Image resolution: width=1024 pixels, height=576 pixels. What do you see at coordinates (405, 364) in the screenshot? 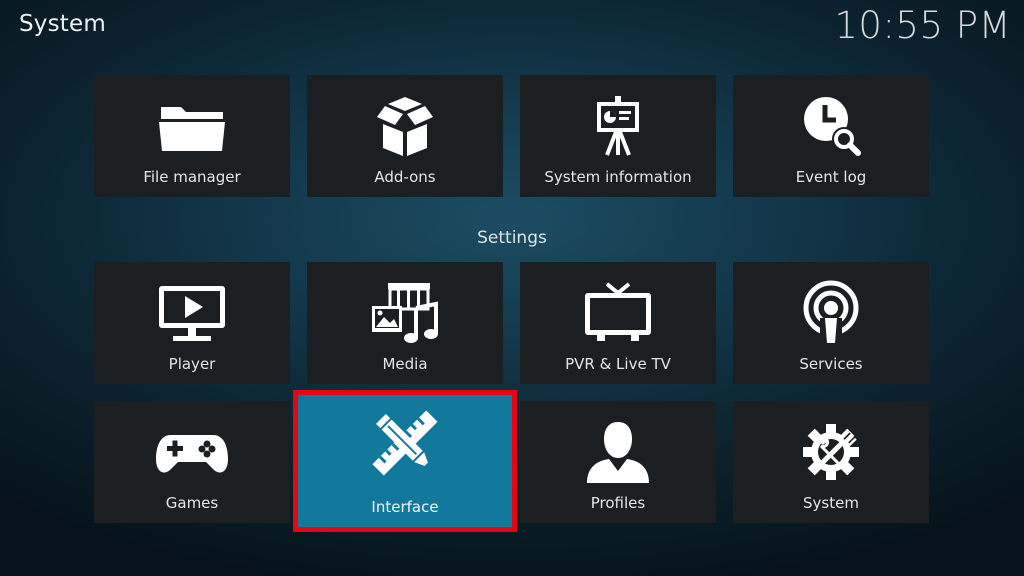
I see `tile-label: Media` at bounding box center [405, 364].